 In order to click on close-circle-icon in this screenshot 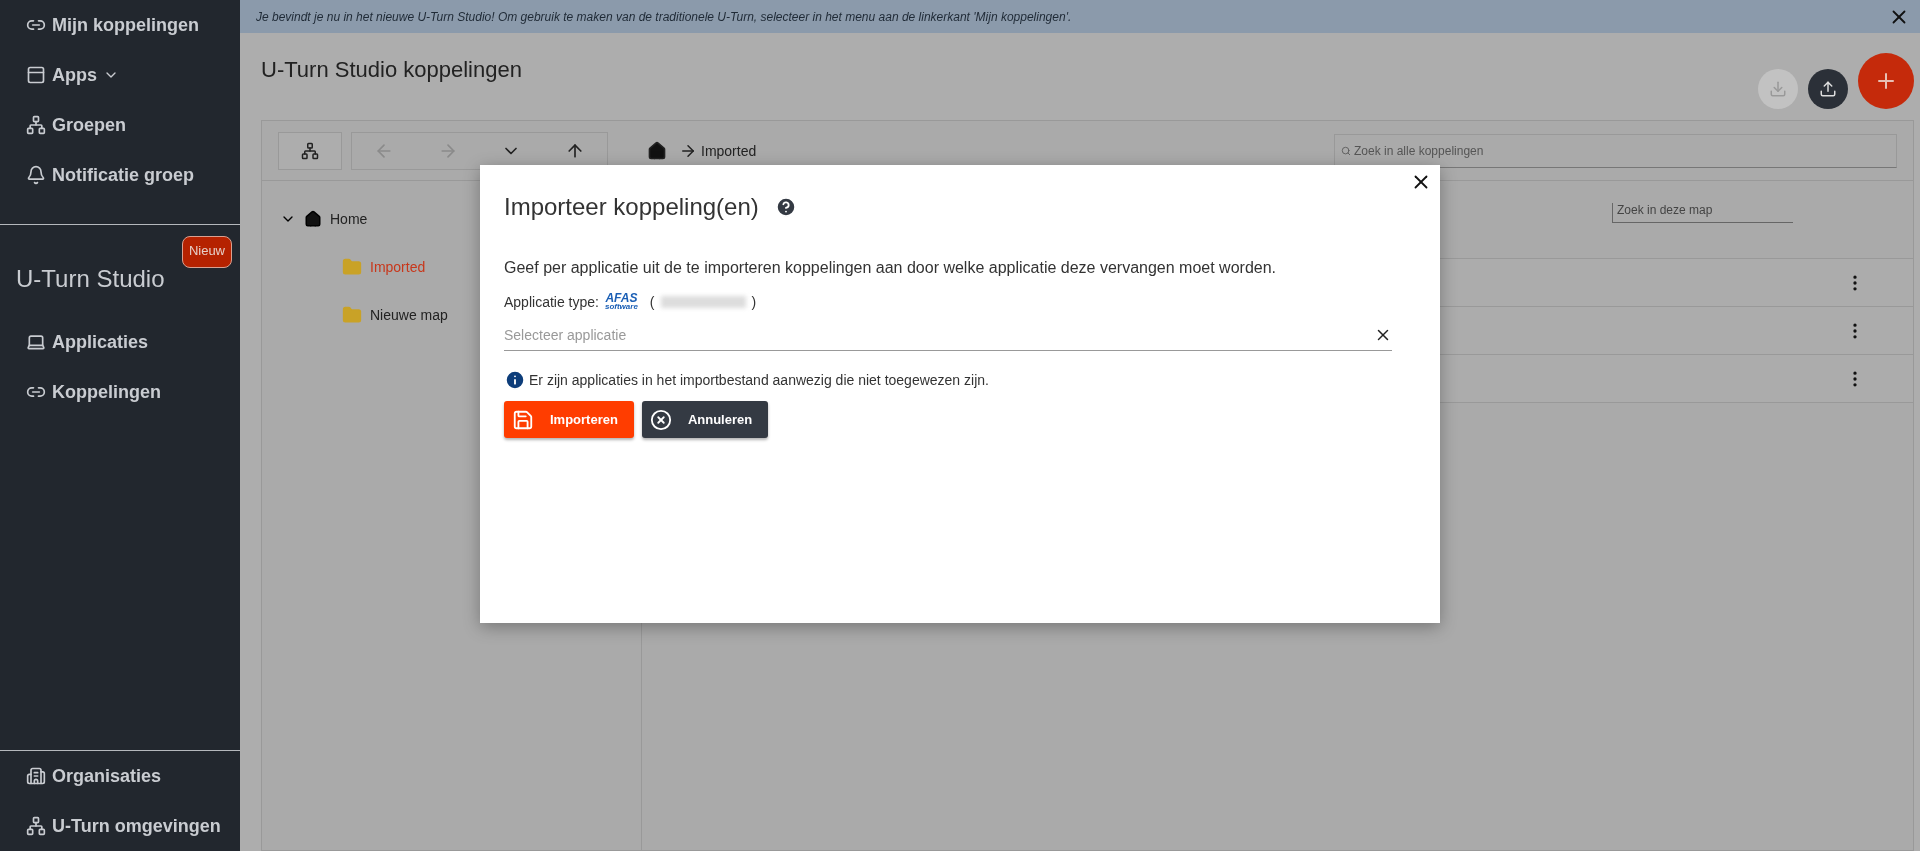, I will do `click(660, 419)`.